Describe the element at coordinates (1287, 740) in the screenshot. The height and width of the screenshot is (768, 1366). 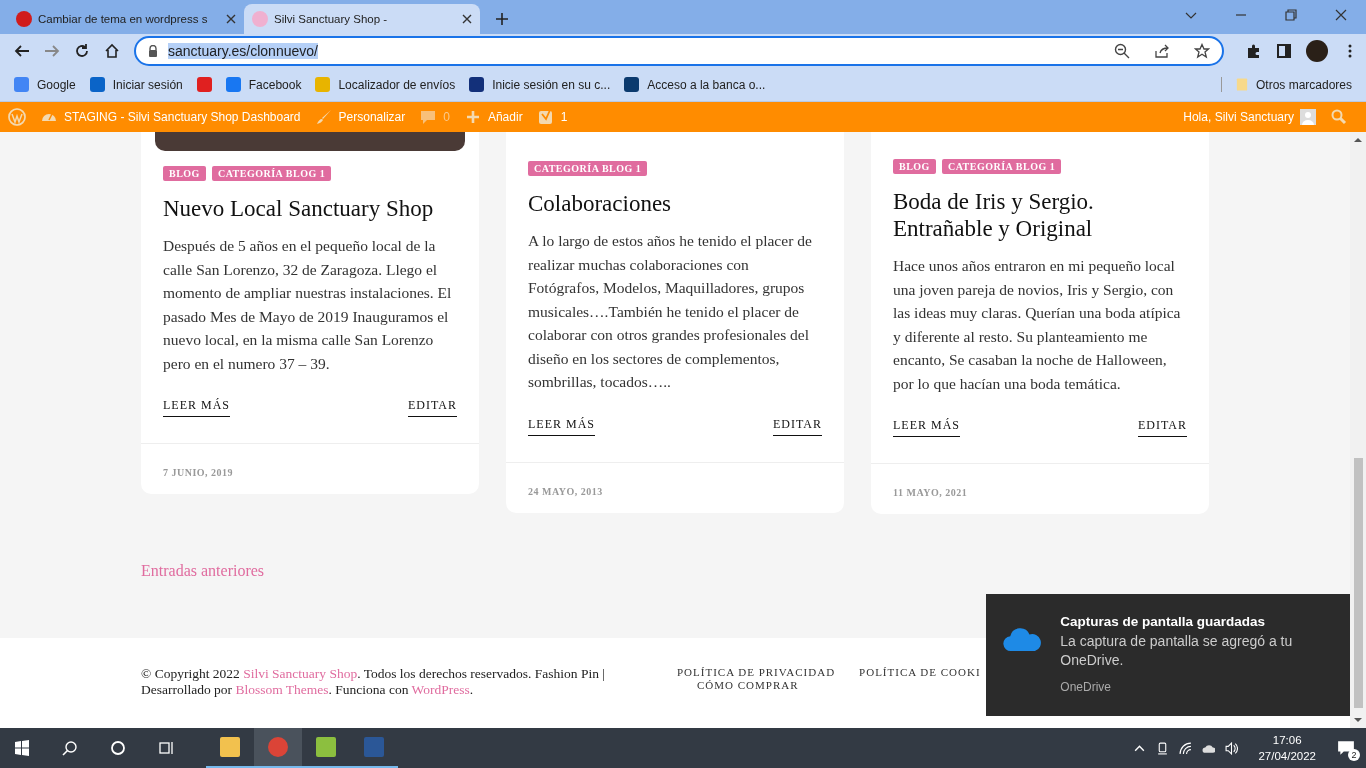
I see `clock-time: 17:06` at that location.